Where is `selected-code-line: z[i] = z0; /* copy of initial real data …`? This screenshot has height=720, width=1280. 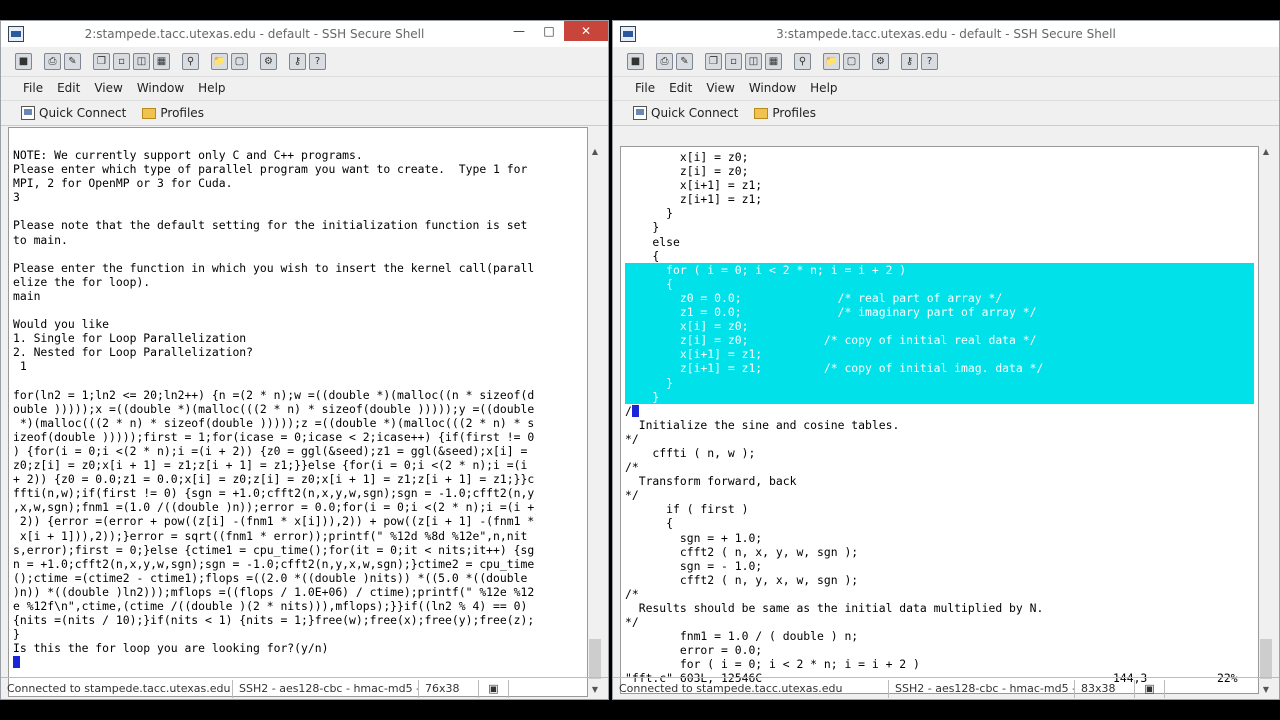 selected-code-line: z[i] = z0; /* copy of initial real data … is located at coordinates (939, 340).